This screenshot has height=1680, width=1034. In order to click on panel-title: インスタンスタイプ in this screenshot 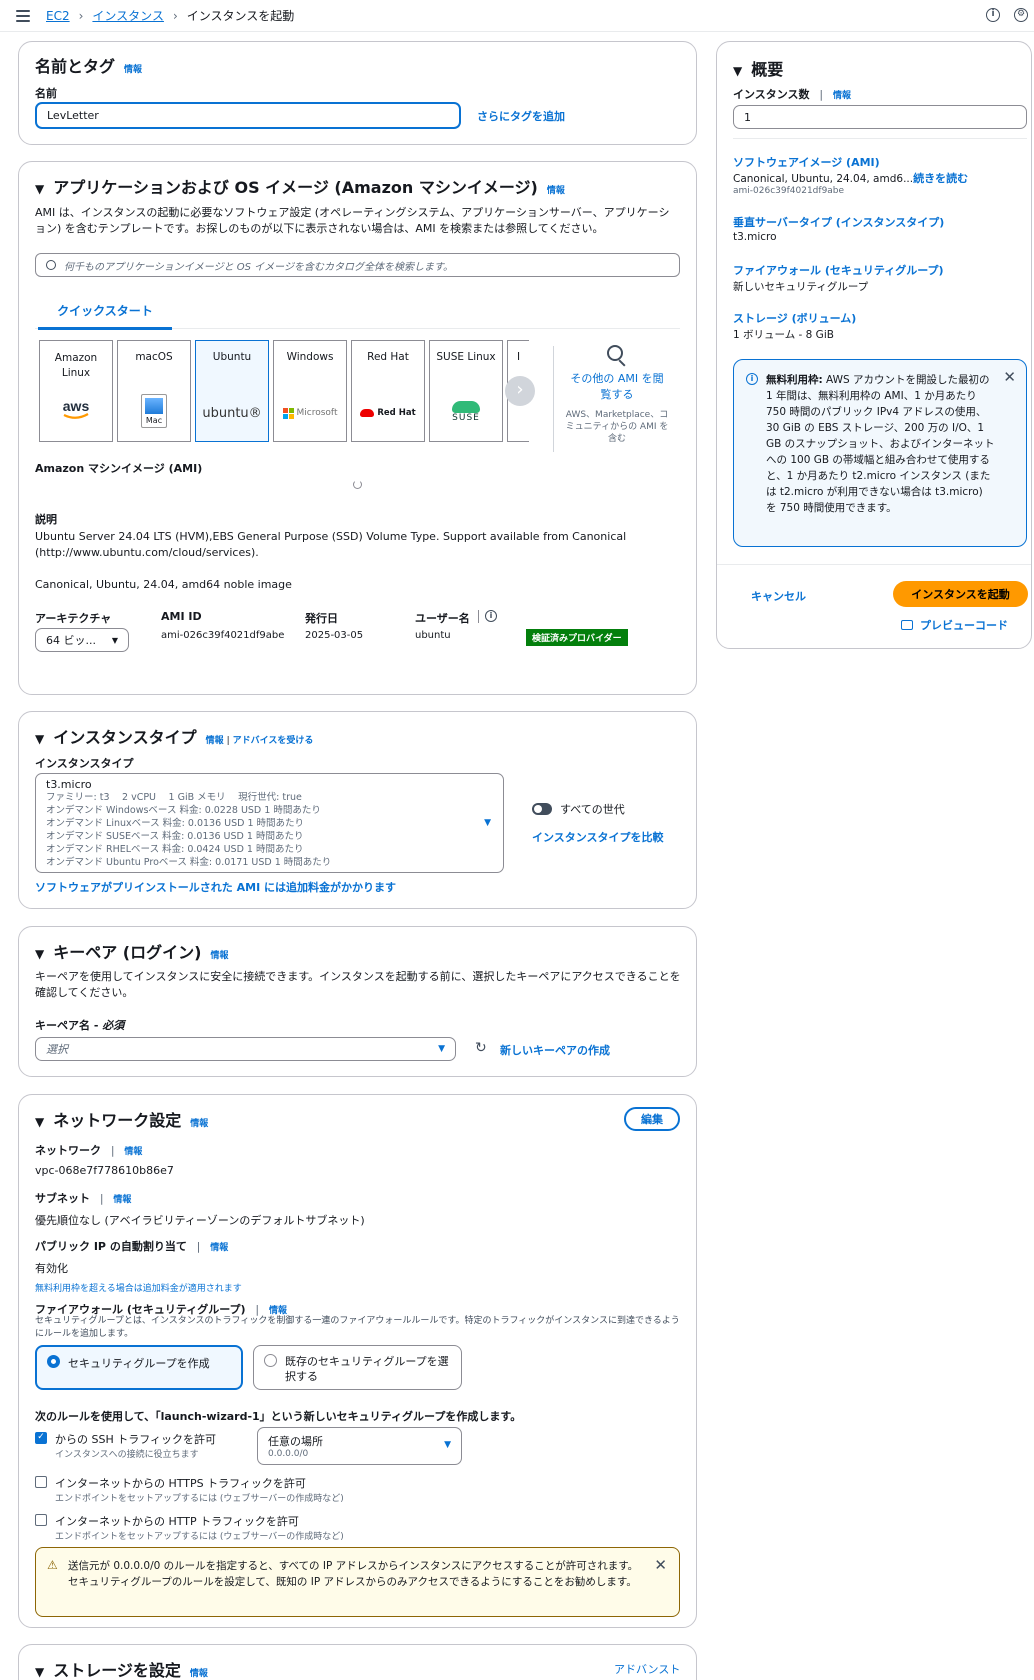, I will do `click(125, 737)`.